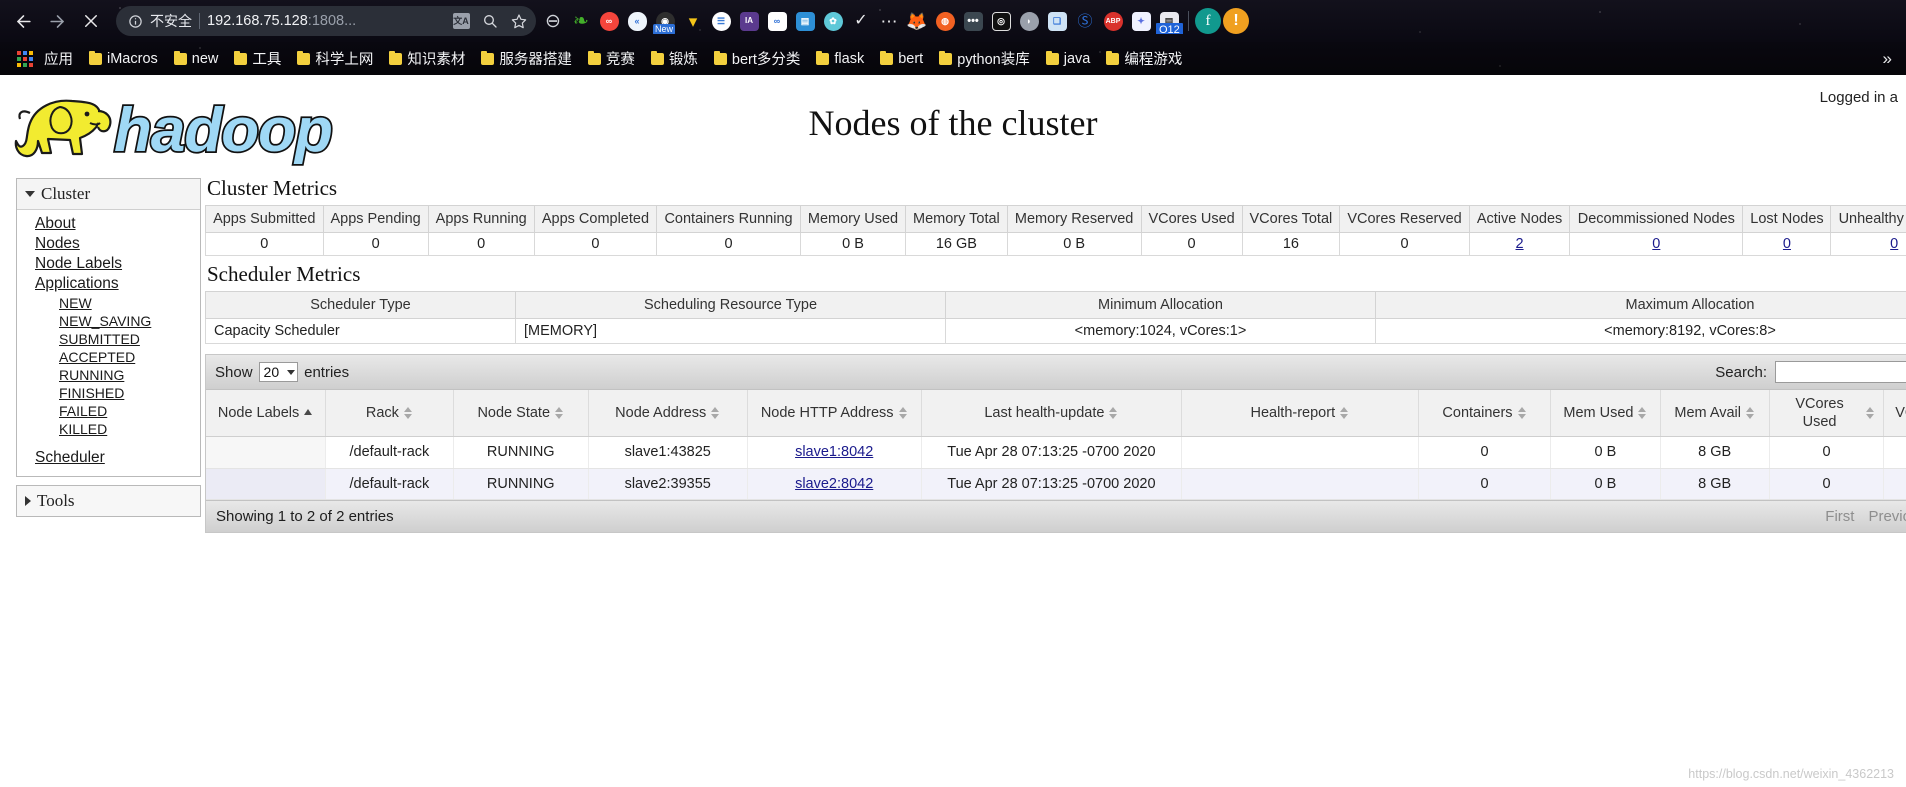 The image size is (1906, 787). What do you see at coordinates (1057, 21) in the screenshot?
I see `window-icon: ❏` at bounding box center [1057, 21].